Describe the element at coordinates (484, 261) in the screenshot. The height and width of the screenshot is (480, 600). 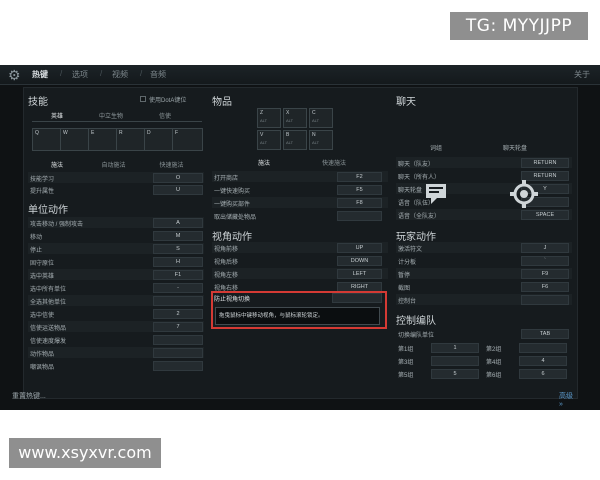
I see `player-action-row: 计分板 `` at that location.